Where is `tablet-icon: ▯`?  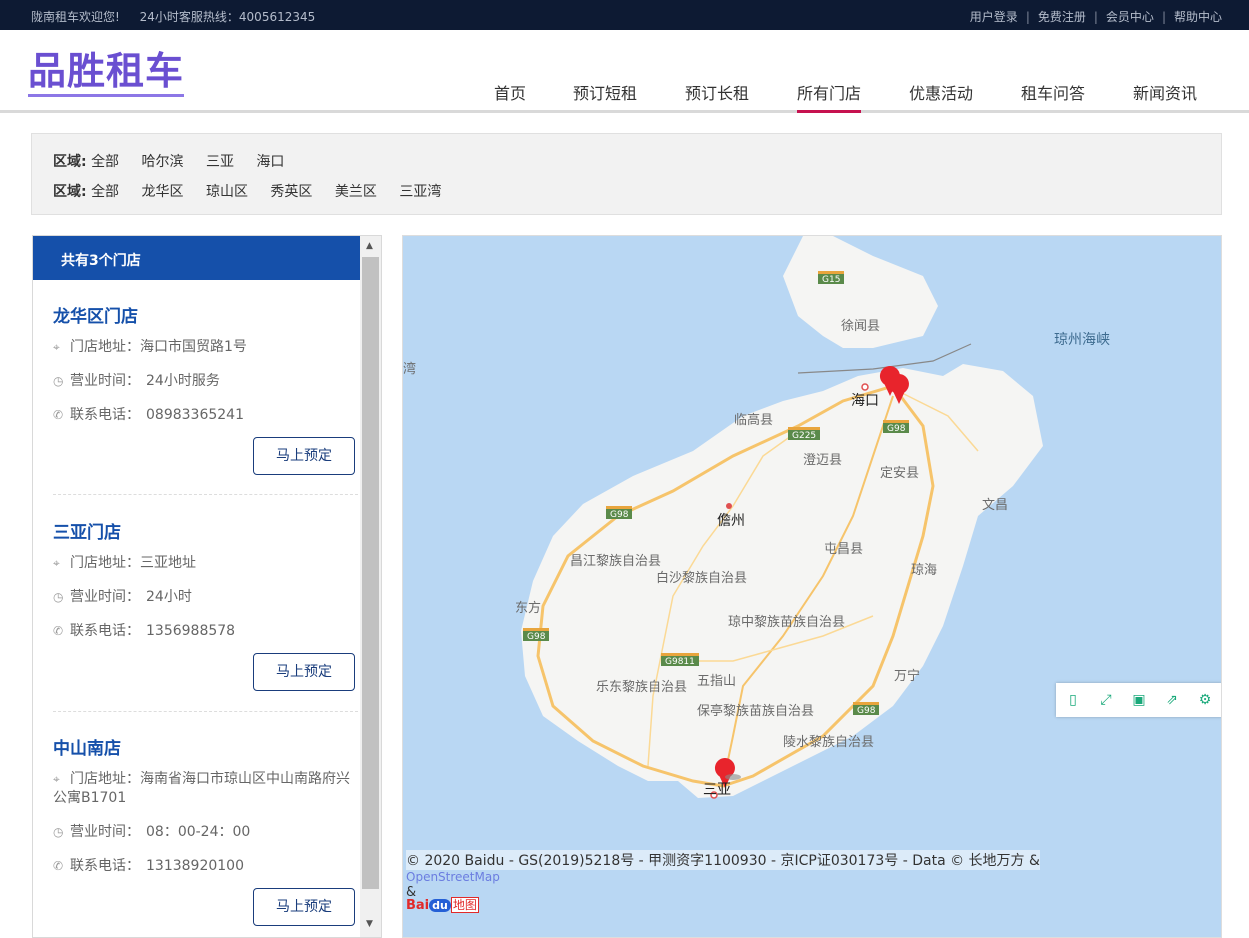
tablet-icon: ▯ is located at coordinates (1073, 700).